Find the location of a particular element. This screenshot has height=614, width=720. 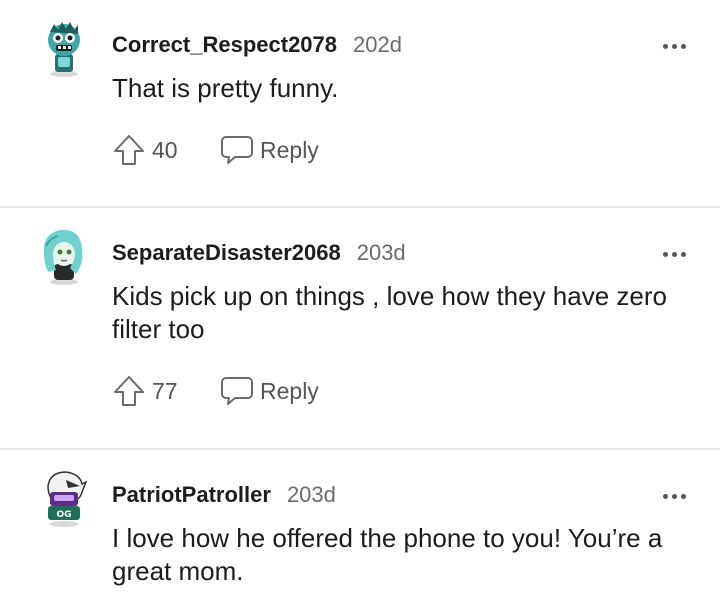

comment-header: SeparateDisaster2068 203d is located at coordinates (259, 253).